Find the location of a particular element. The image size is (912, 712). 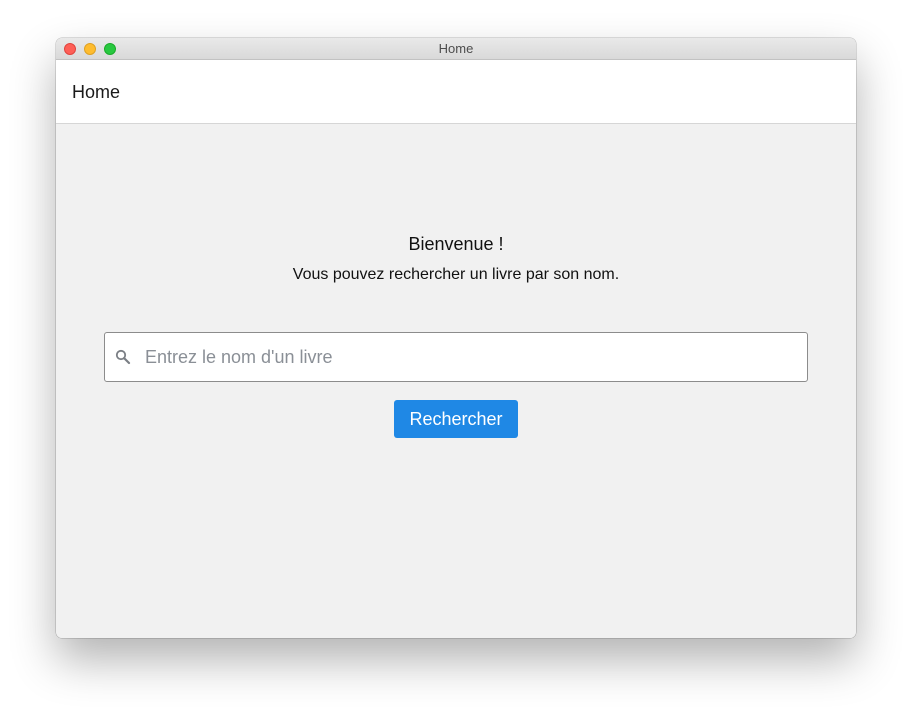

search-input is located at coordinates (470, 357).